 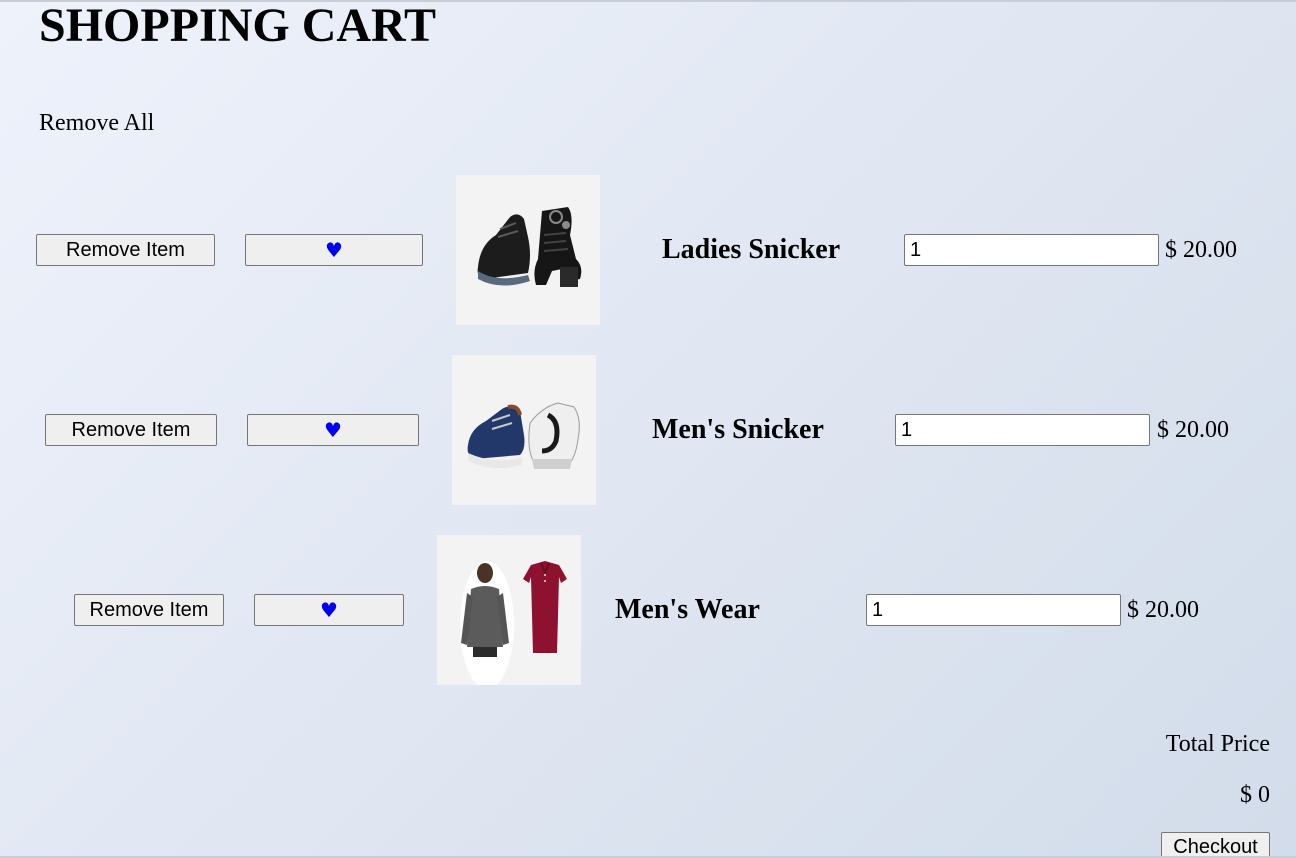 I want to click on product-name: Ladies Snicker, so click(x=751, y=249).